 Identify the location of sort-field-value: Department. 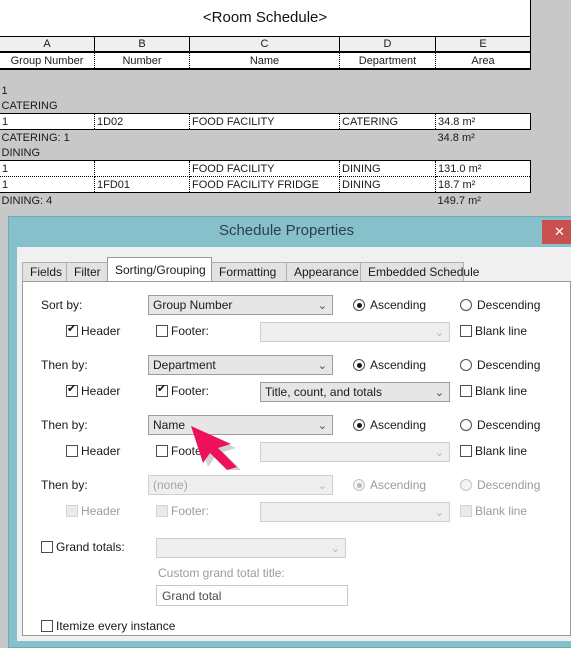
(184, 365).